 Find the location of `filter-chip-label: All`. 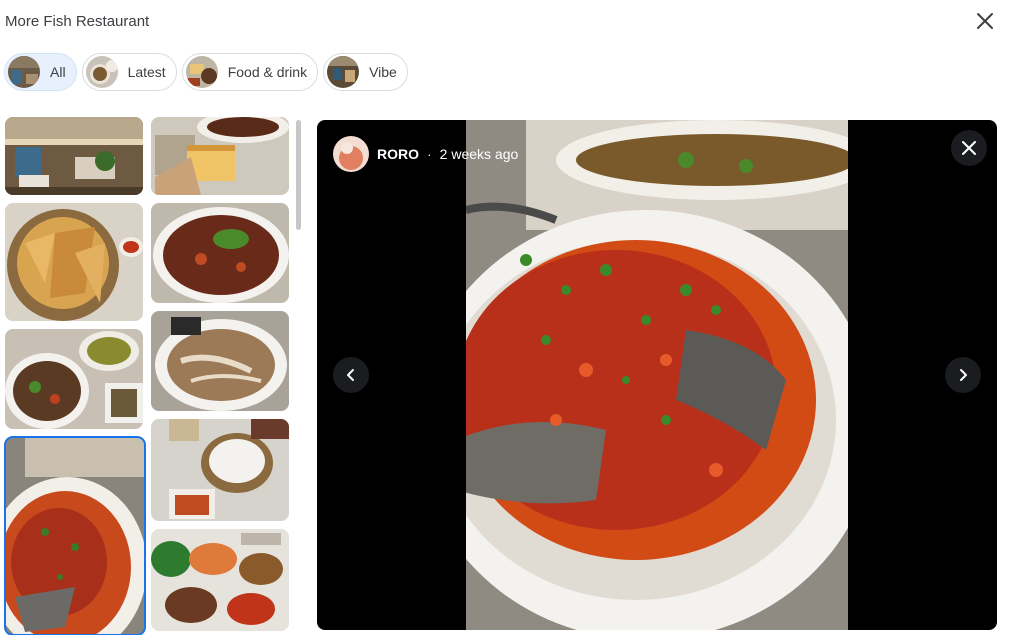

filter-chip-label: All is located at coordinates (58, 72).